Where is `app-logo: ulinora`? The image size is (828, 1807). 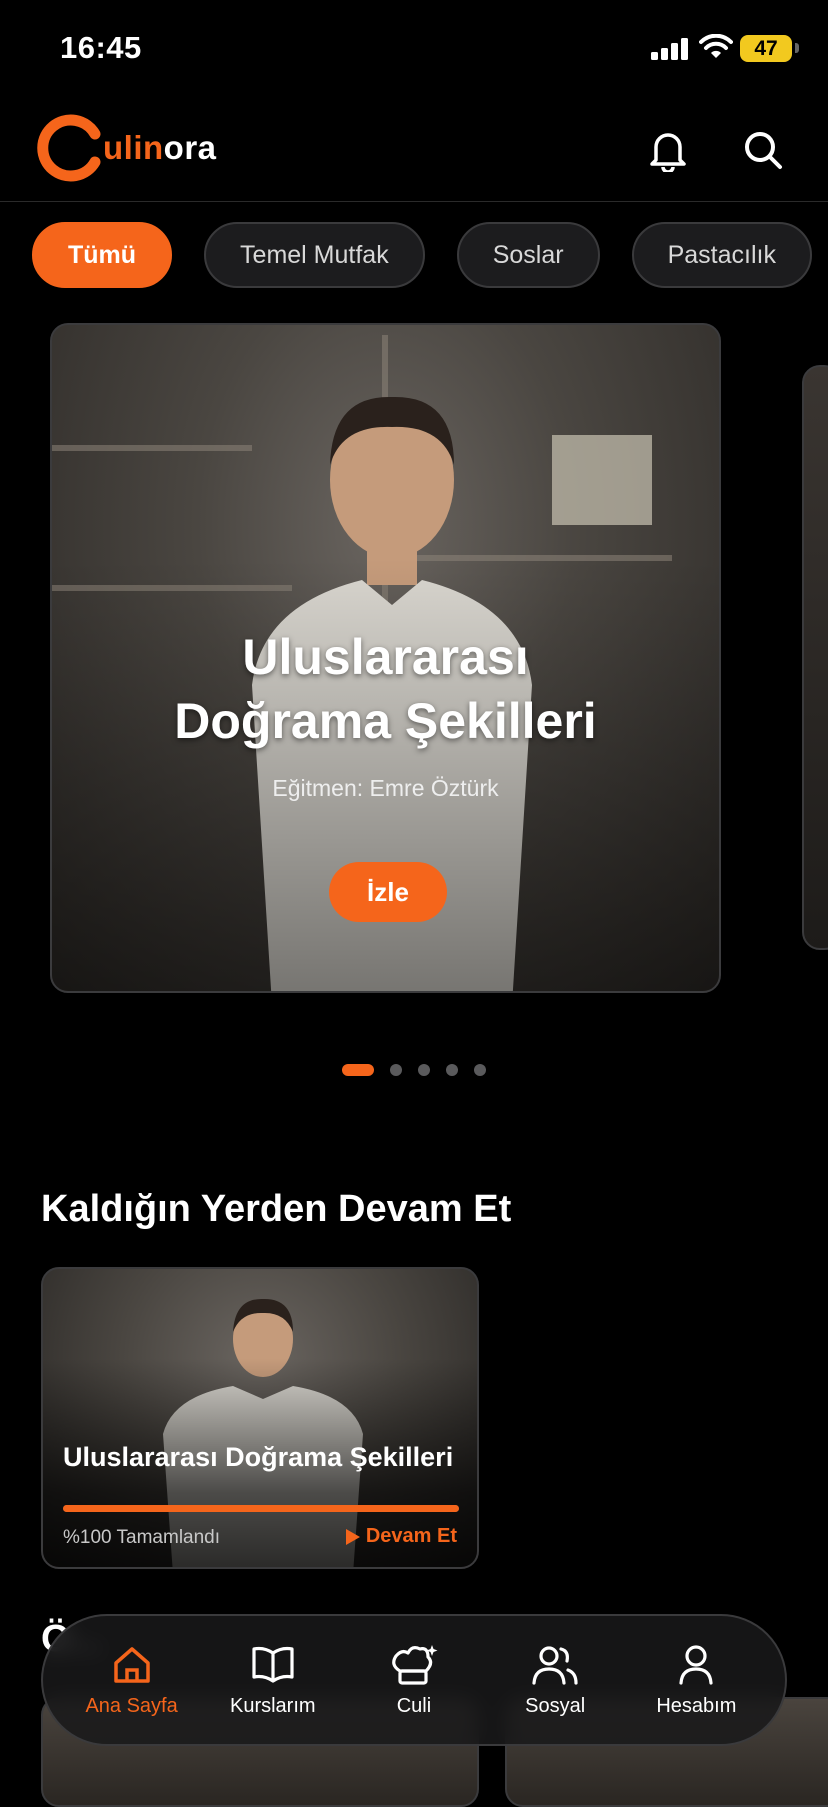 app-logo: ulinora is located at coordinates (126, 148).